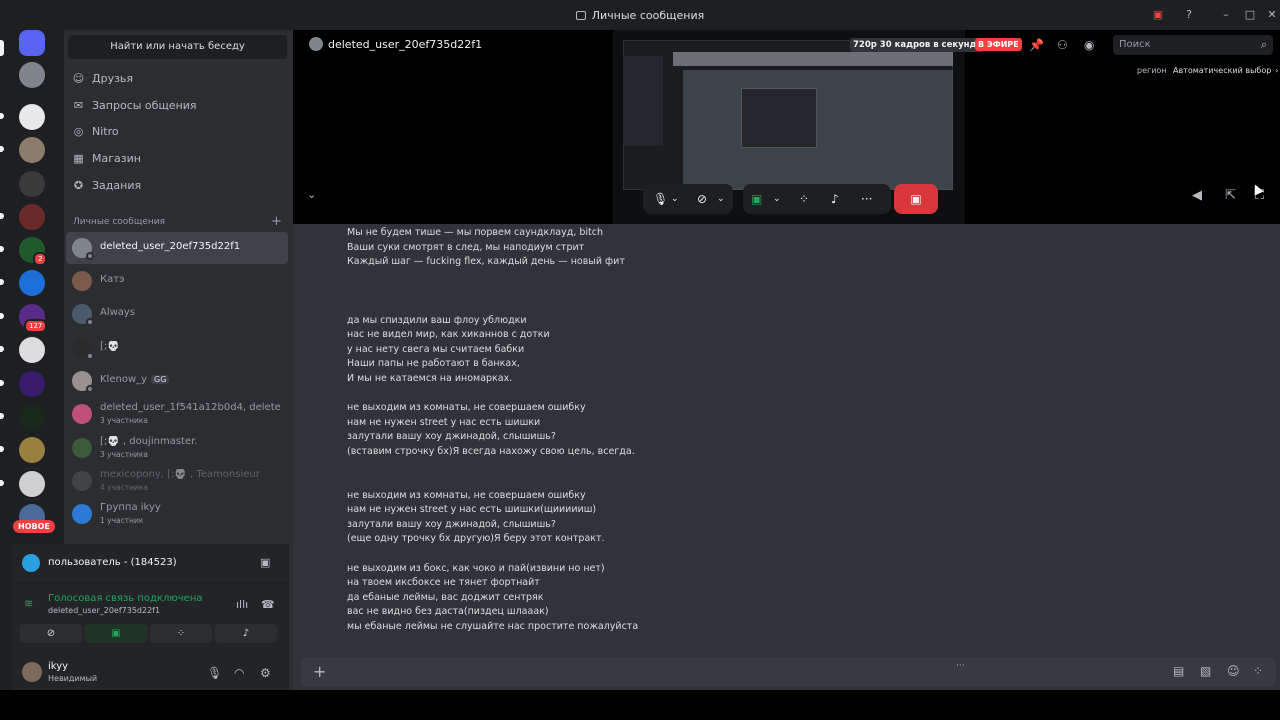 Image resolution: width=1280 pixels, height=720 pixels. What do you see at coordinates (90, 356) in the screenshot?
I see `status-dot` at bounding box center [90, 356].